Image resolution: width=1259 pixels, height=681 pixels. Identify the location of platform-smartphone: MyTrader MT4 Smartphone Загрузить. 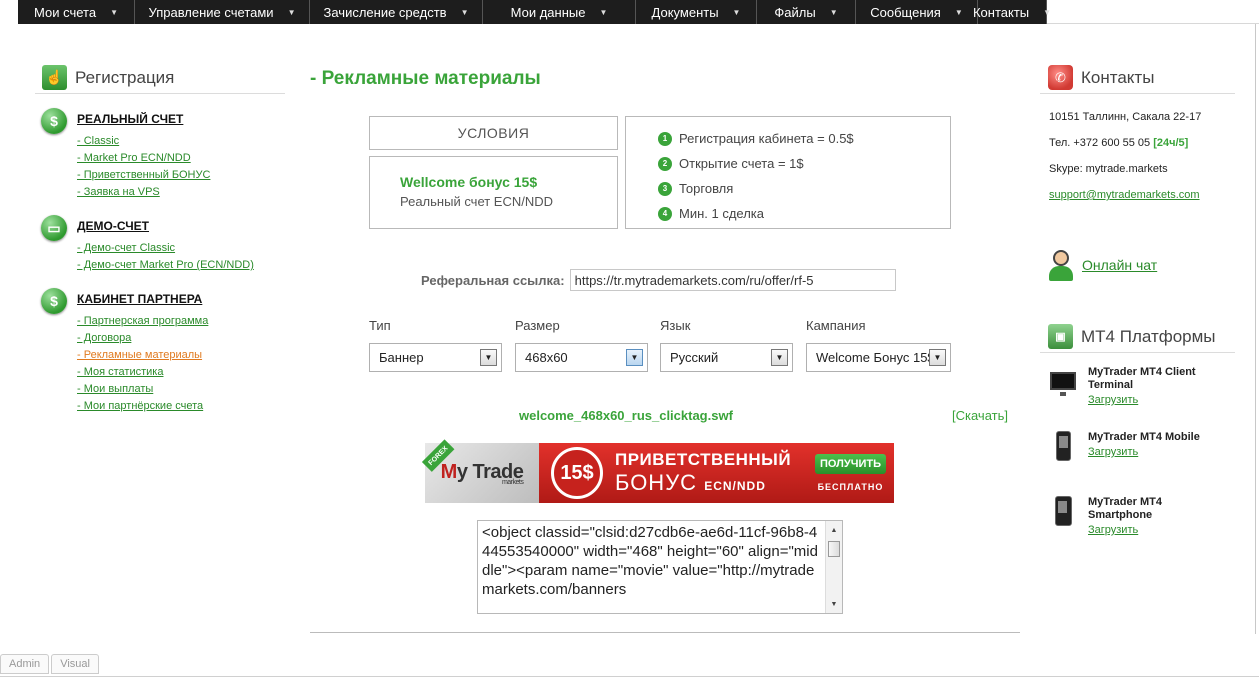
(1119, 516).